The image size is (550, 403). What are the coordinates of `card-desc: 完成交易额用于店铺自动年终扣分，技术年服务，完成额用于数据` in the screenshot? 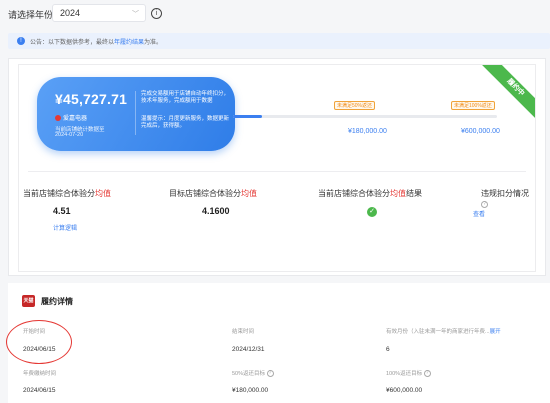 It's located at (185, 97).